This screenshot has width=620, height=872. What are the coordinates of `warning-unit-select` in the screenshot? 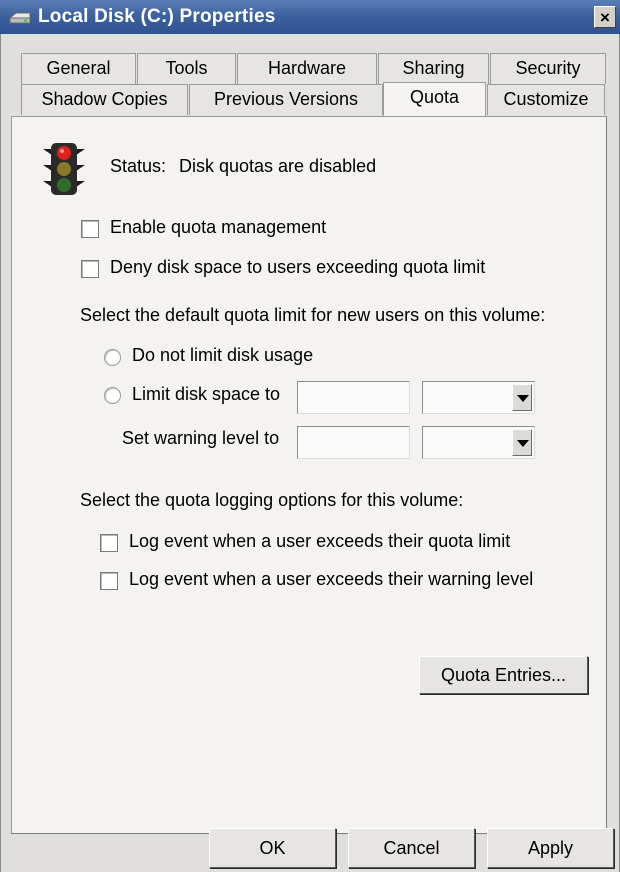 It's located at (478, 442).